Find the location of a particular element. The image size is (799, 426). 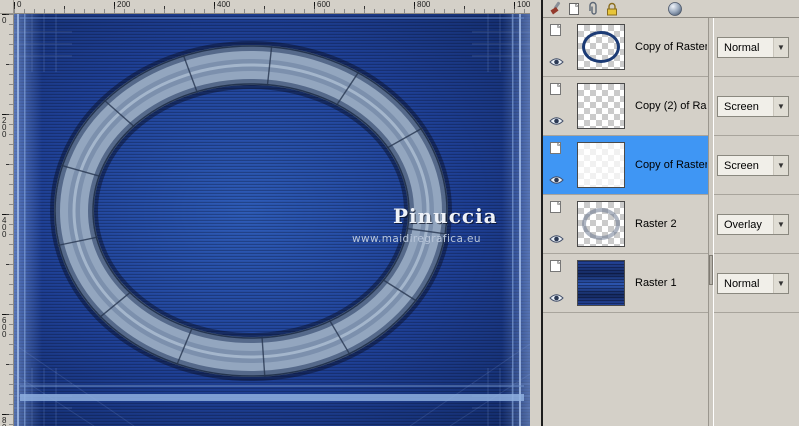

layer-row: Raster 1 Normal ▼ is located at coordinates (671, 283).